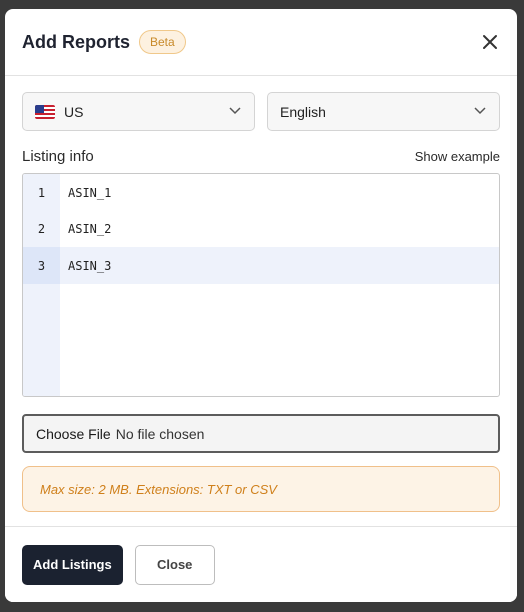 This screenshot has height=612, width=524. What do you see at coordinates (261, 265) in the screenshot?
I see `editor-line-active: 3 ASIN_3` at bounding box center [261, 265].